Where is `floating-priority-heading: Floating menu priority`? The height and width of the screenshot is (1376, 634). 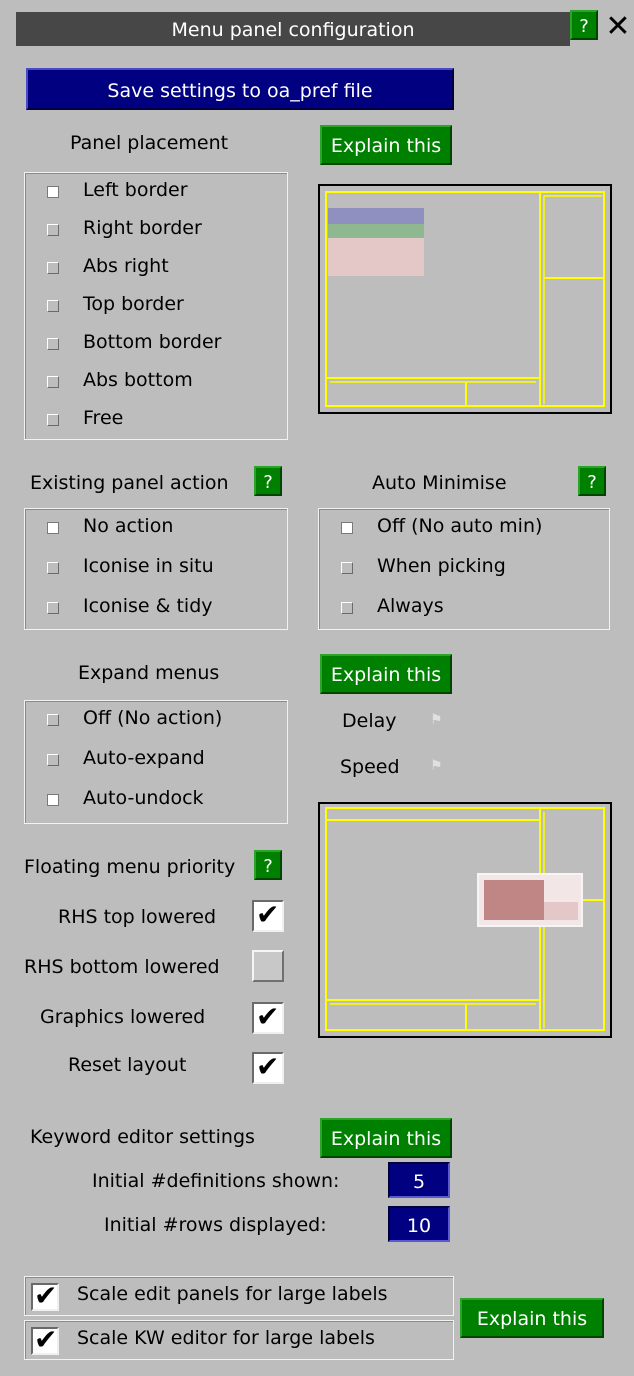
floating-priority-heading: Floating menu priority is located at coordinates (130, 867).